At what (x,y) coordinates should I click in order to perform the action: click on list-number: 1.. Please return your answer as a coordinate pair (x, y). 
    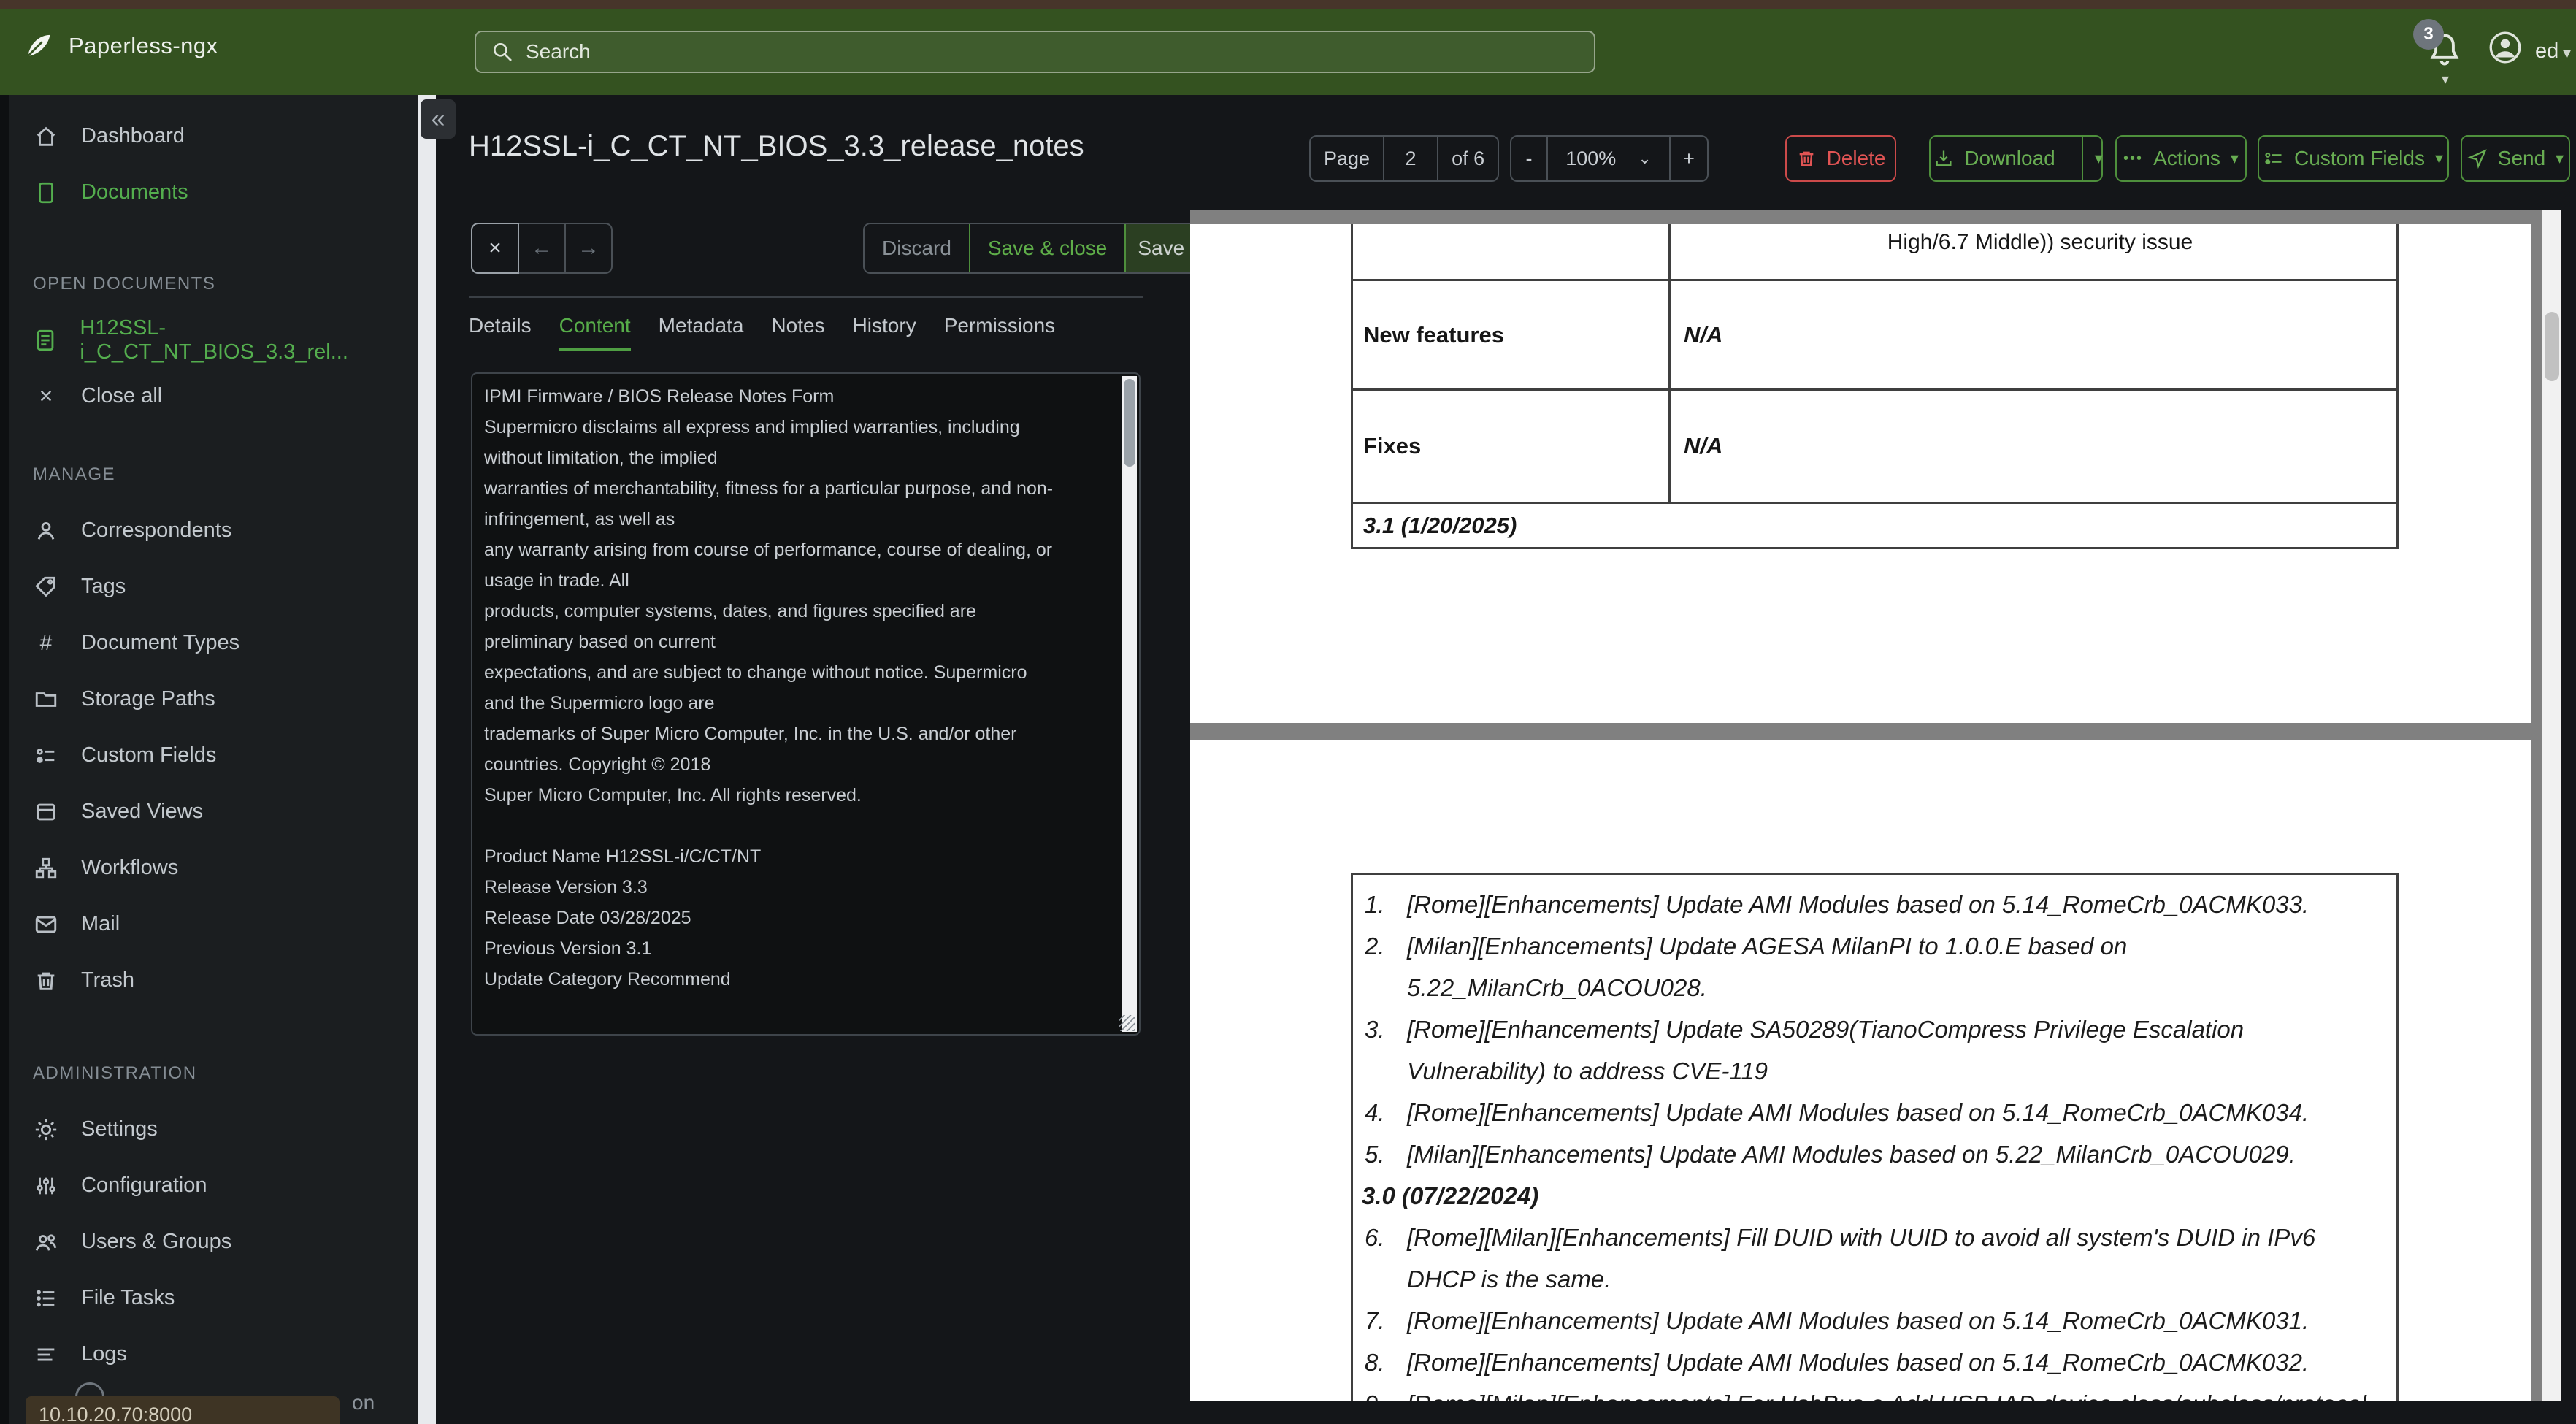
    Looking at the image, I should click on (1375, 904).